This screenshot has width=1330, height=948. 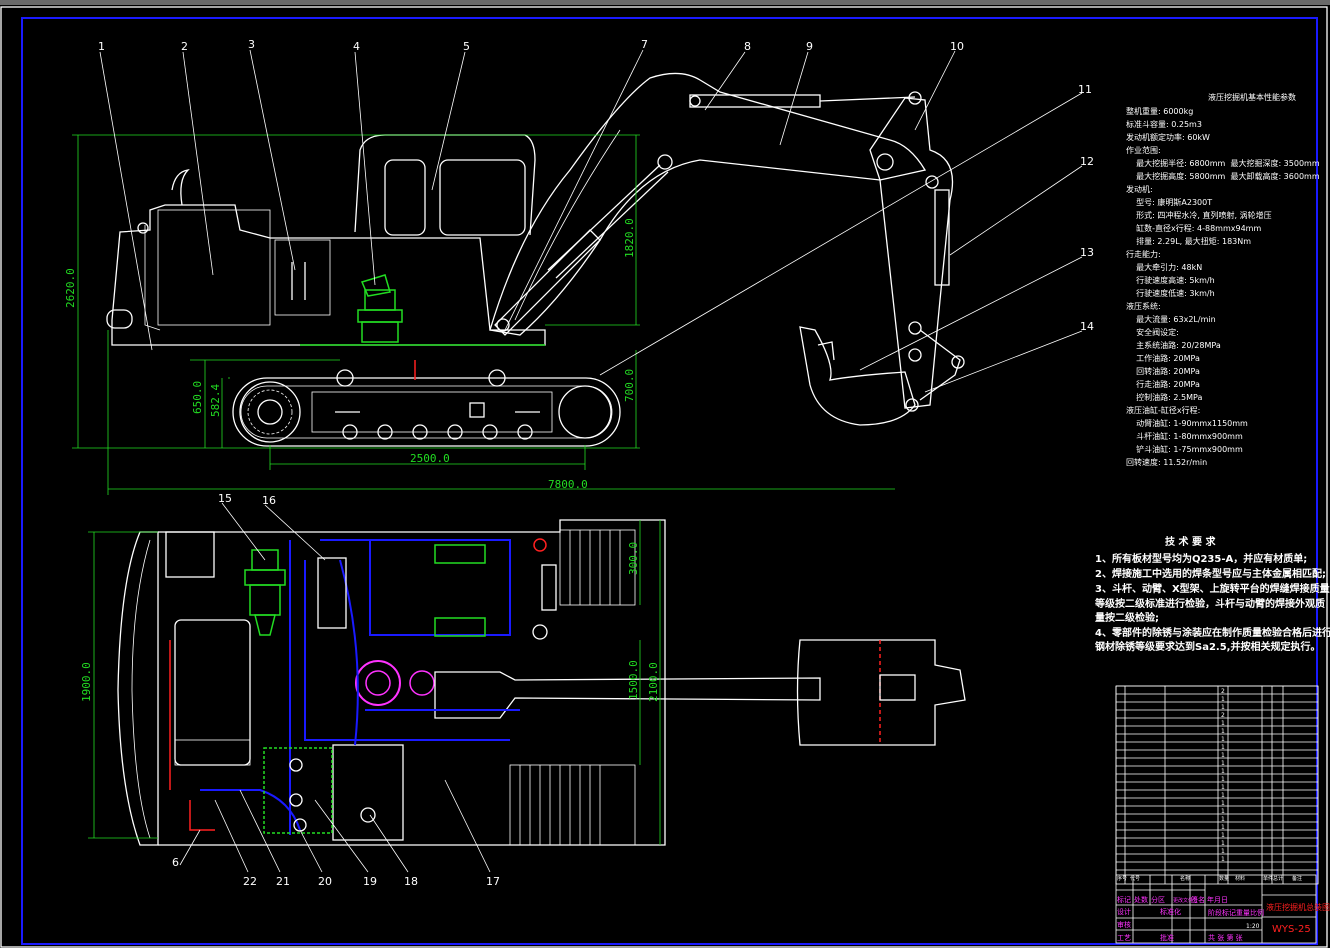 I want to click on track-rollers, so click(x=434, y=404).